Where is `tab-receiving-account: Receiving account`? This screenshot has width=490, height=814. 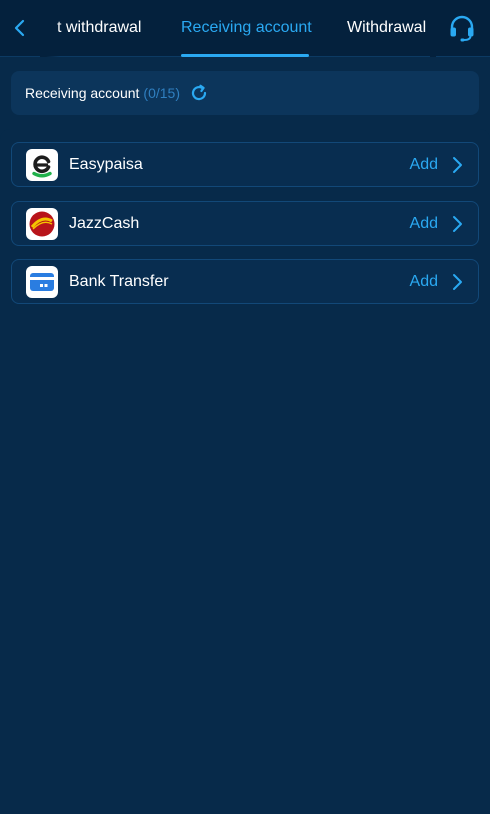 tab-receiving-account: Receiving account is located at coordinates (246, 28).